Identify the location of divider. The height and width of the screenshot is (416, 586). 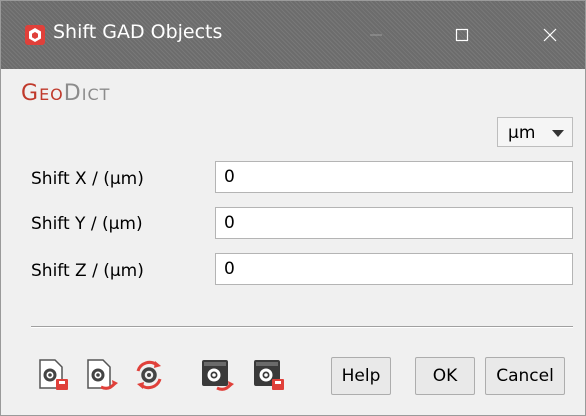
(302, 327).